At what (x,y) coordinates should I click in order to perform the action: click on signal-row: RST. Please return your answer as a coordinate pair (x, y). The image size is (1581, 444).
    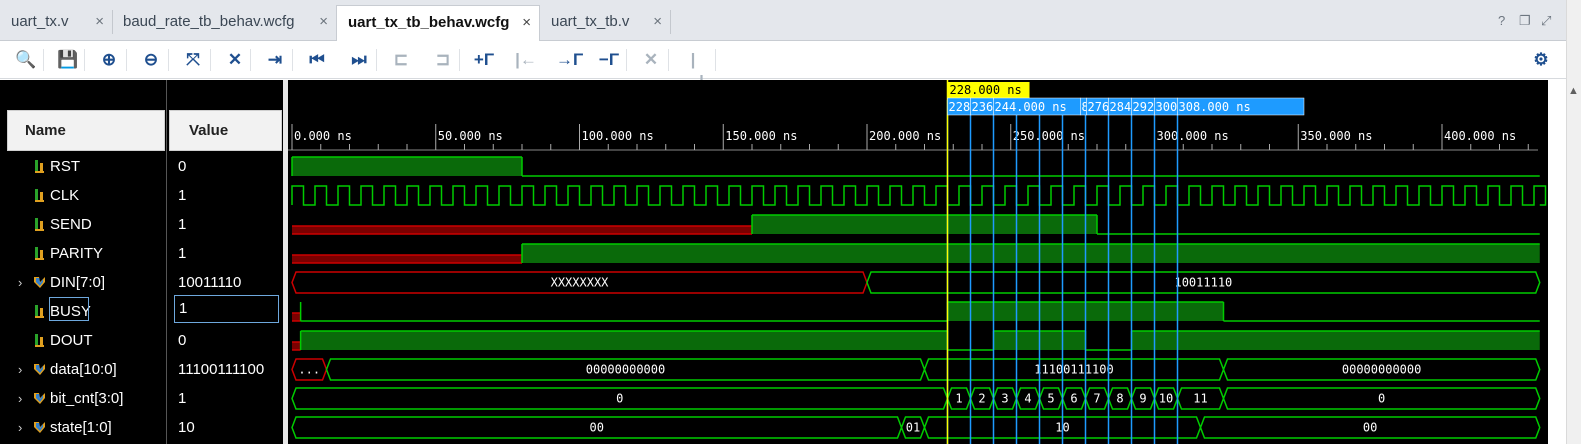
    Looking at the image, I should click on (83, 166).